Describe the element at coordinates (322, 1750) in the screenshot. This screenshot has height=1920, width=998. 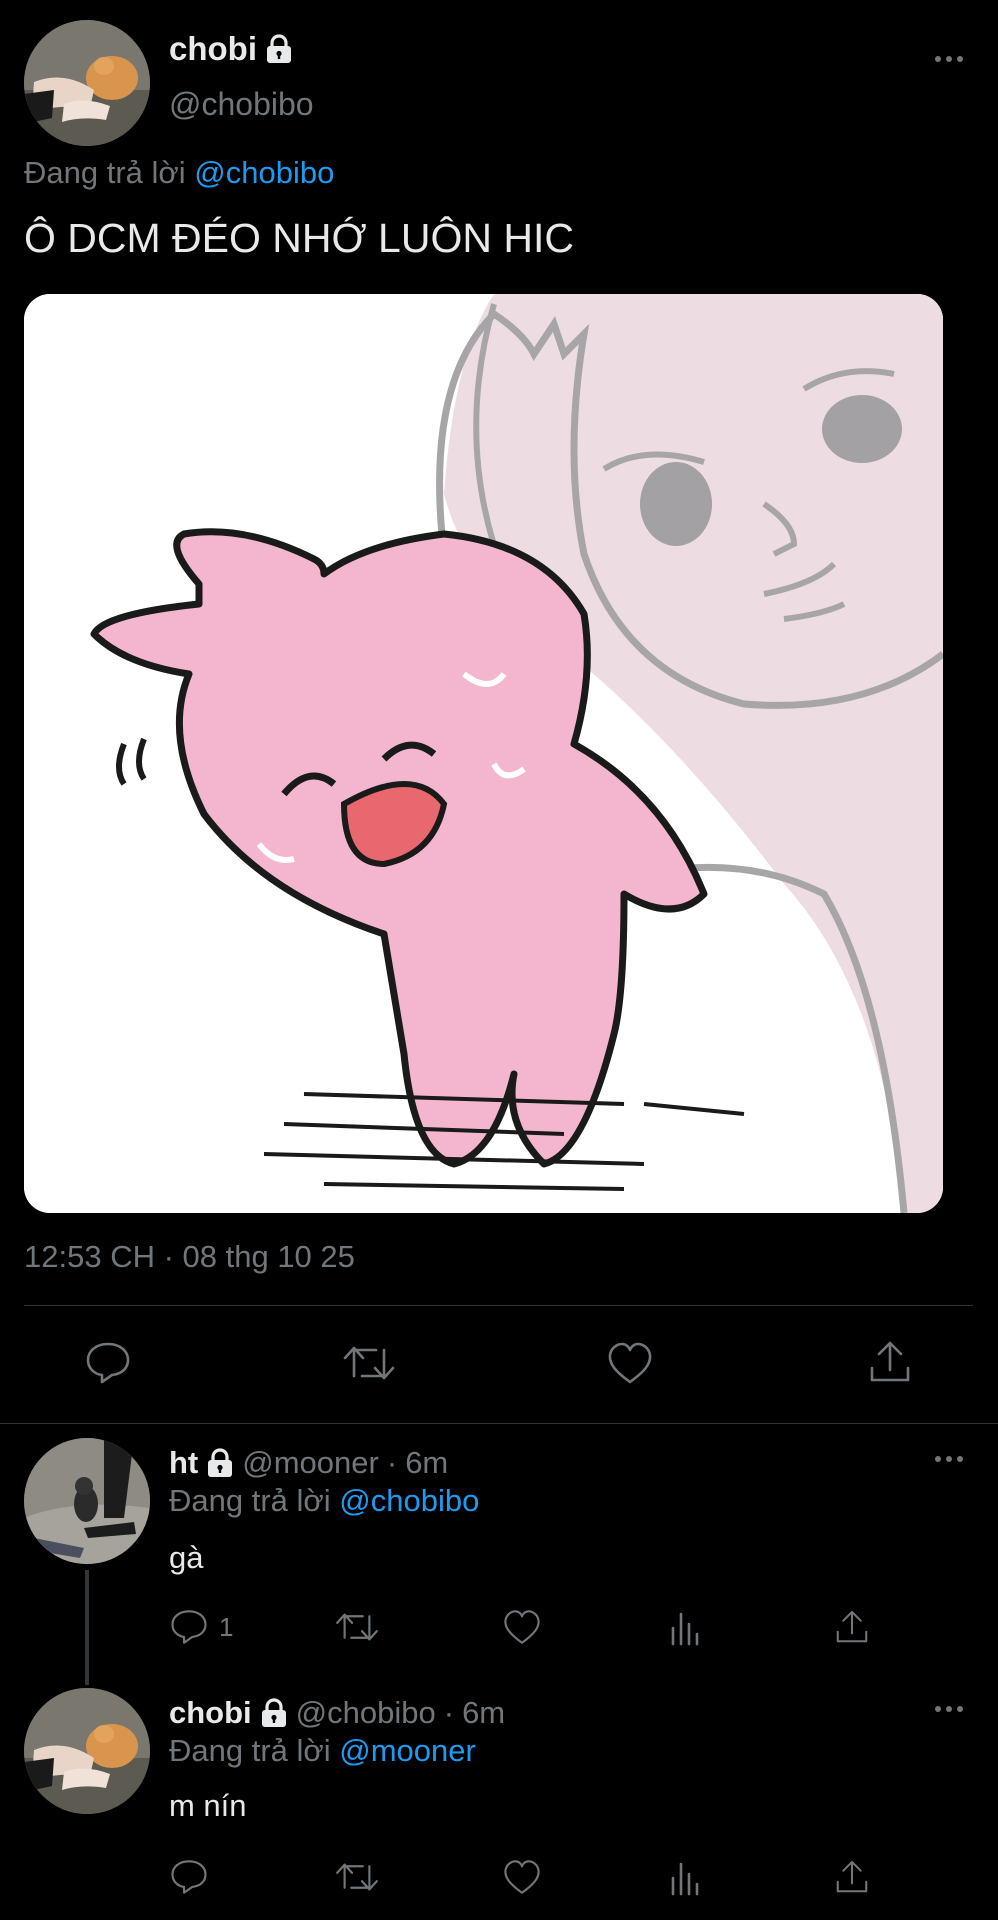
I see `reply-context: Đang trả lời @mooner` at that location.